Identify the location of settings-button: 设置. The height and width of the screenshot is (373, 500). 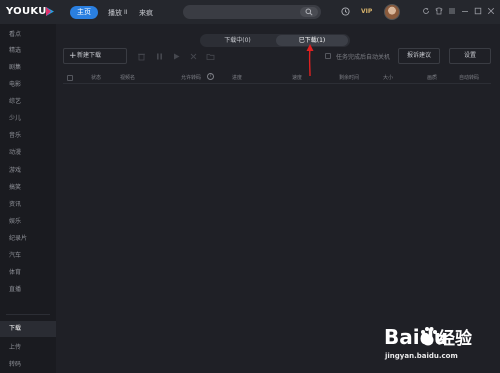
(470, 56).